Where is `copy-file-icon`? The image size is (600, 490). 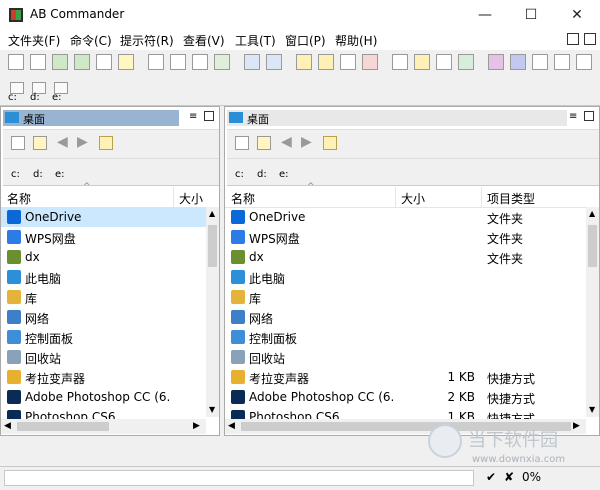 copy-file-icon is located at coordinates (38, 62).